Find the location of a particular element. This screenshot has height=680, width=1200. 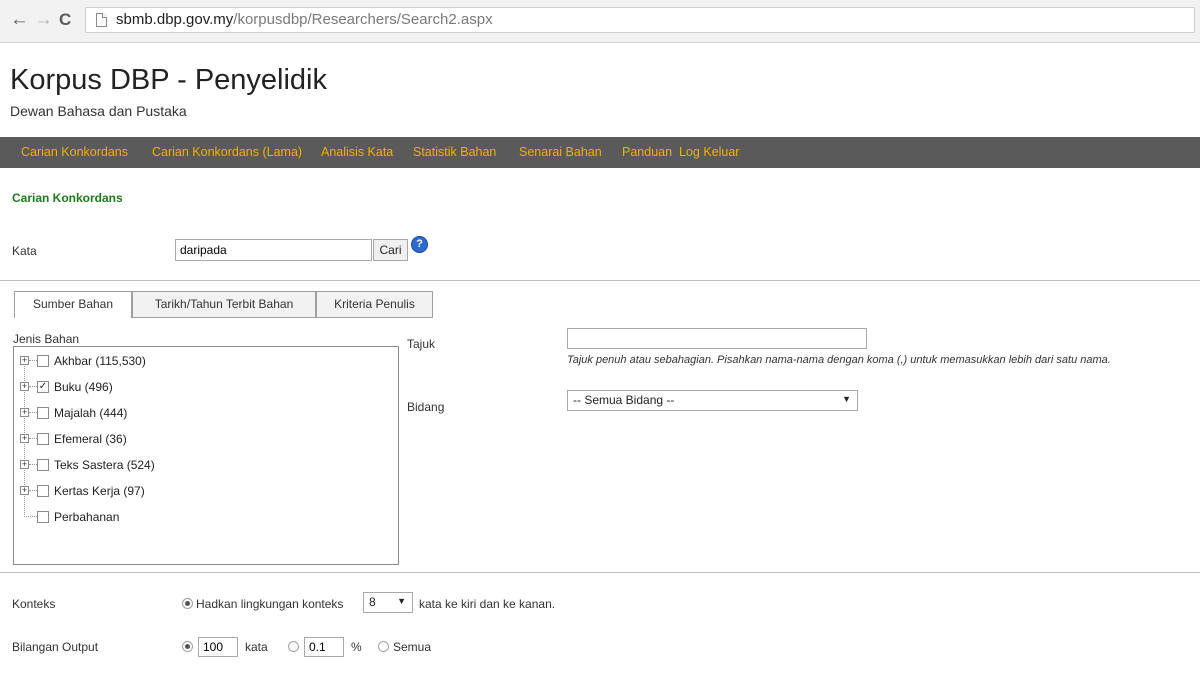

output-semua-radio is located at coordinates (383, 646).